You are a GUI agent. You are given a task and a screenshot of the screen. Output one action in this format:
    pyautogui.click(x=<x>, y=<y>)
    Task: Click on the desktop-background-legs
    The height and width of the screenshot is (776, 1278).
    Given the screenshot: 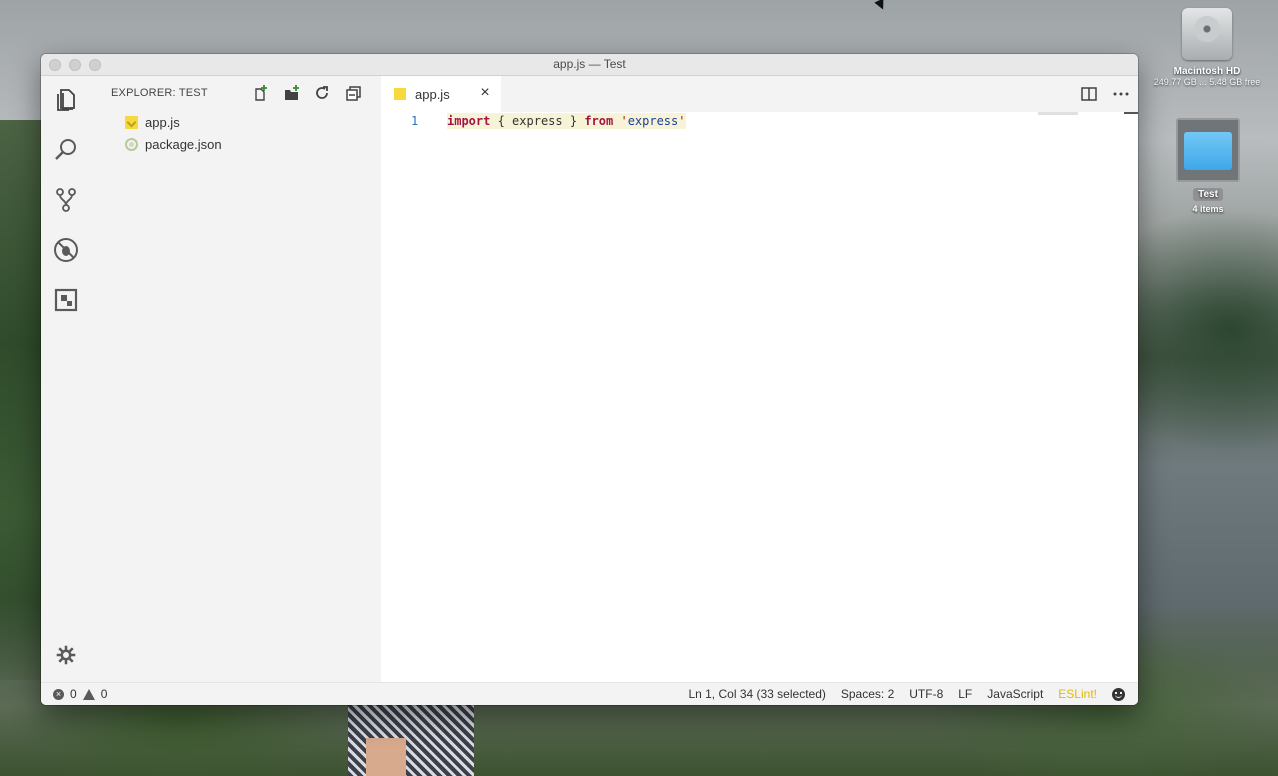 What is the action you would take?
    pyautogui.click(x=386, y=757)
    